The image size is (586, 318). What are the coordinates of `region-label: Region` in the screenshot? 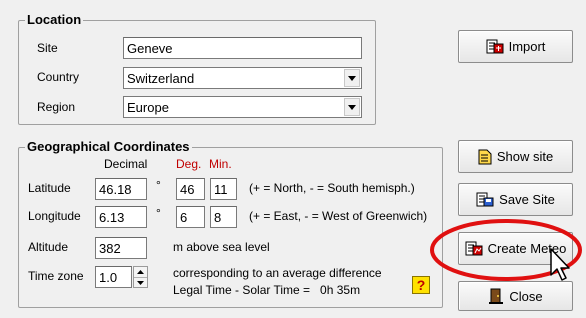 It's located at (56, 107).